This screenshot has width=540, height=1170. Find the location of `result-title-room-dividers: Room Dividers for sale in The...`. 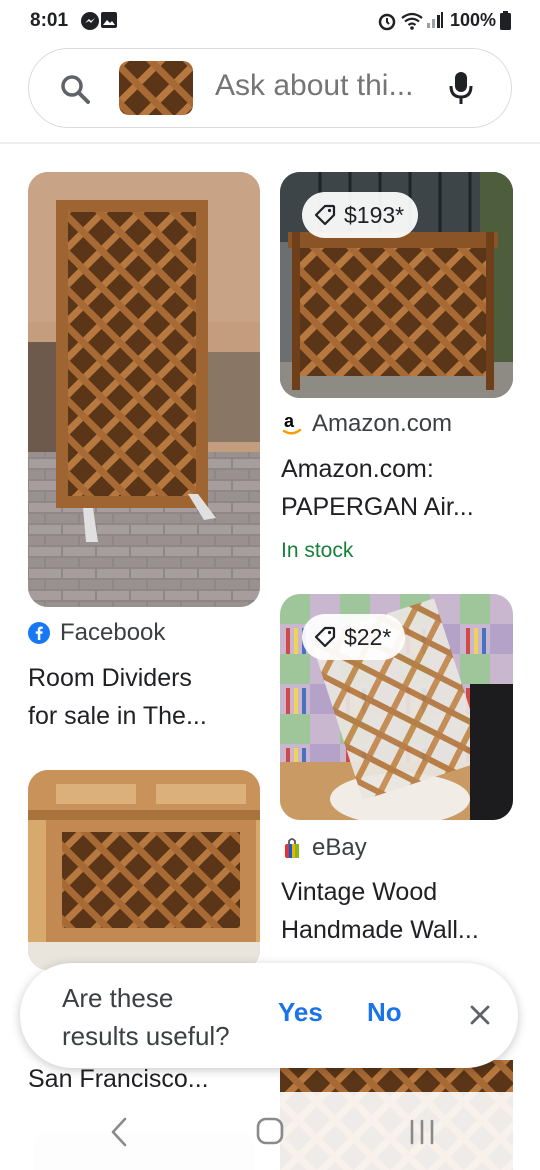

result-title-room-dividers: Room Dividers for sale in The... is located at coordinates (144, 697).